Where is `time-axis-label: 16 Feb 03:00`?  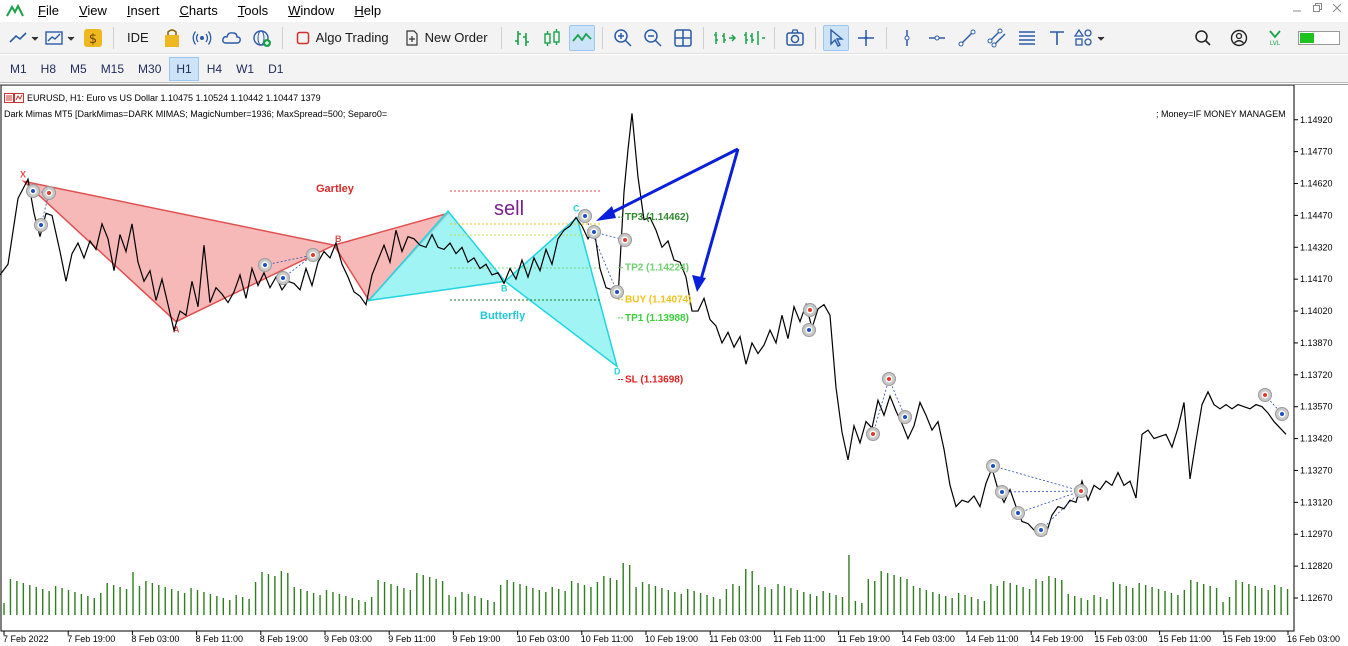 time-axis-label: 16 Feb 03:00 is located at coordinates (1313, 639).